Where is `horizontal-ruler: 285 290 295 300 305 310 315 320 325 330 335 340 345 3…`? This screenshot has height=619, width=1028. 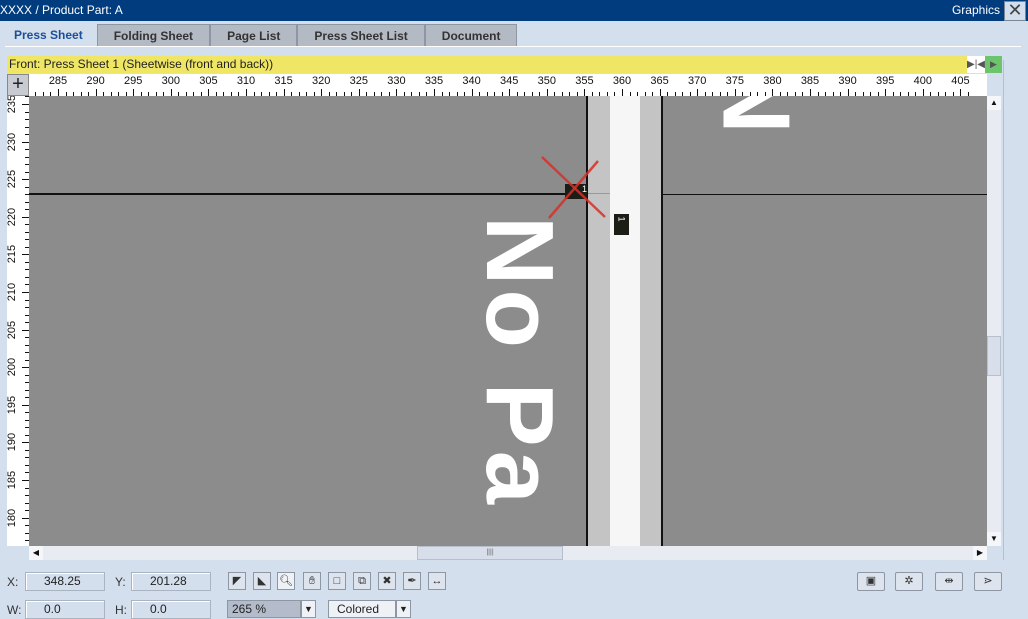 horizontal-ruler: 285 290 295 300 305 310 315 320 325 330 335 340 345 3… is located at coordinates (508, 85).